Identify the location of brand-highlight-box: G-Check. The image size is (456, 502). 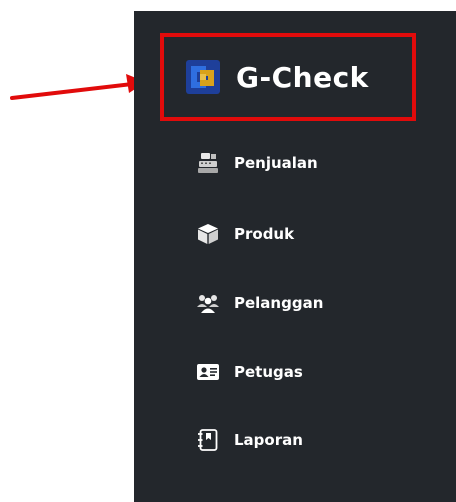
(288, 77).